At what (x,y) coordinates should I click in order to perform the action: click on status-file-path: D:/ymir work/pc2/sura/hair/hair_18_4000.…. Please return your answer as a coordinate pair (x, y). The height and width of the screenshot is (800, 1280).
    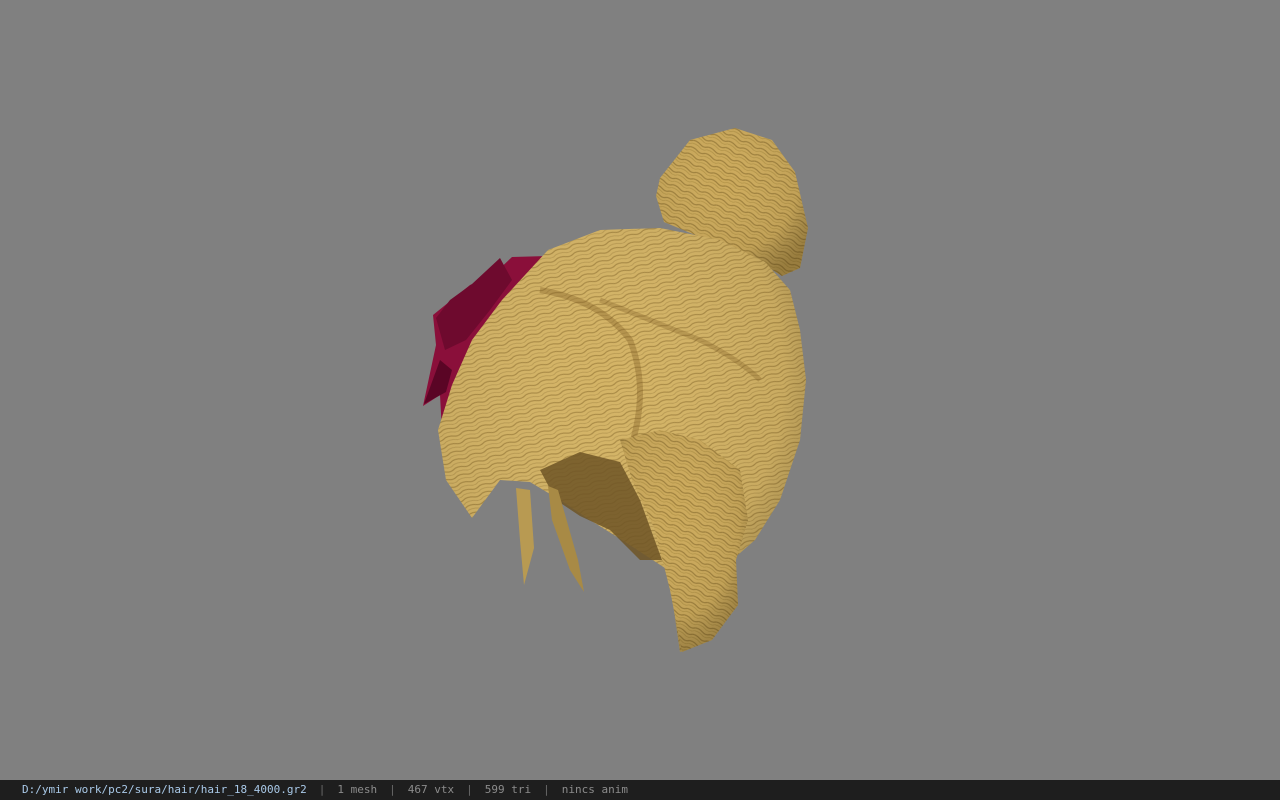
    Looking at the image, I should click on (164, 789).